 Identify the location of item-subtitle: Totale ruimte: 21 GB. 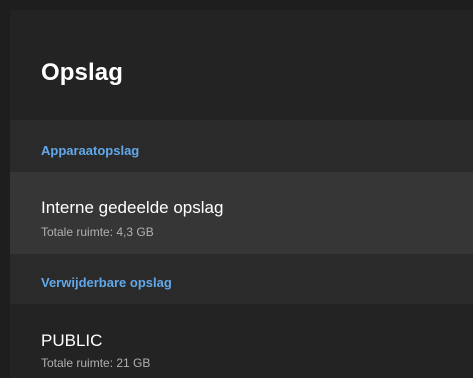
(96, 363).